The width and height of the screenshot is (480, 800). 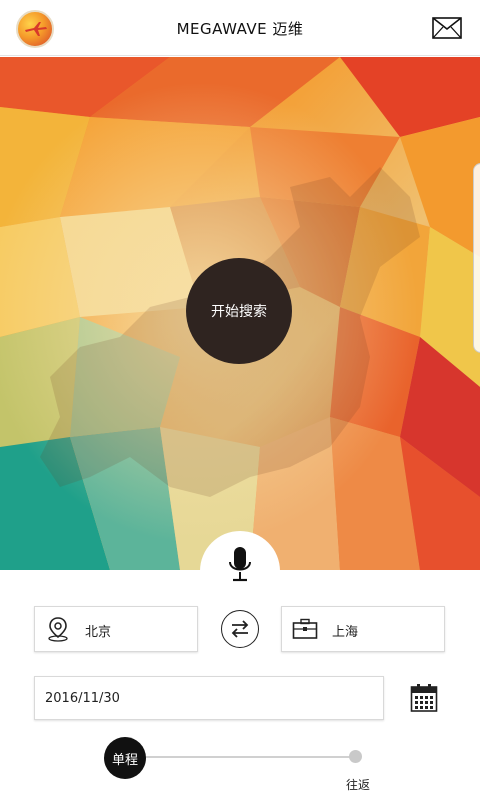 What do you see at coordinates (240, 565) in the screenshot?
I see `microphone-icon` at bounding box center [240, 565].